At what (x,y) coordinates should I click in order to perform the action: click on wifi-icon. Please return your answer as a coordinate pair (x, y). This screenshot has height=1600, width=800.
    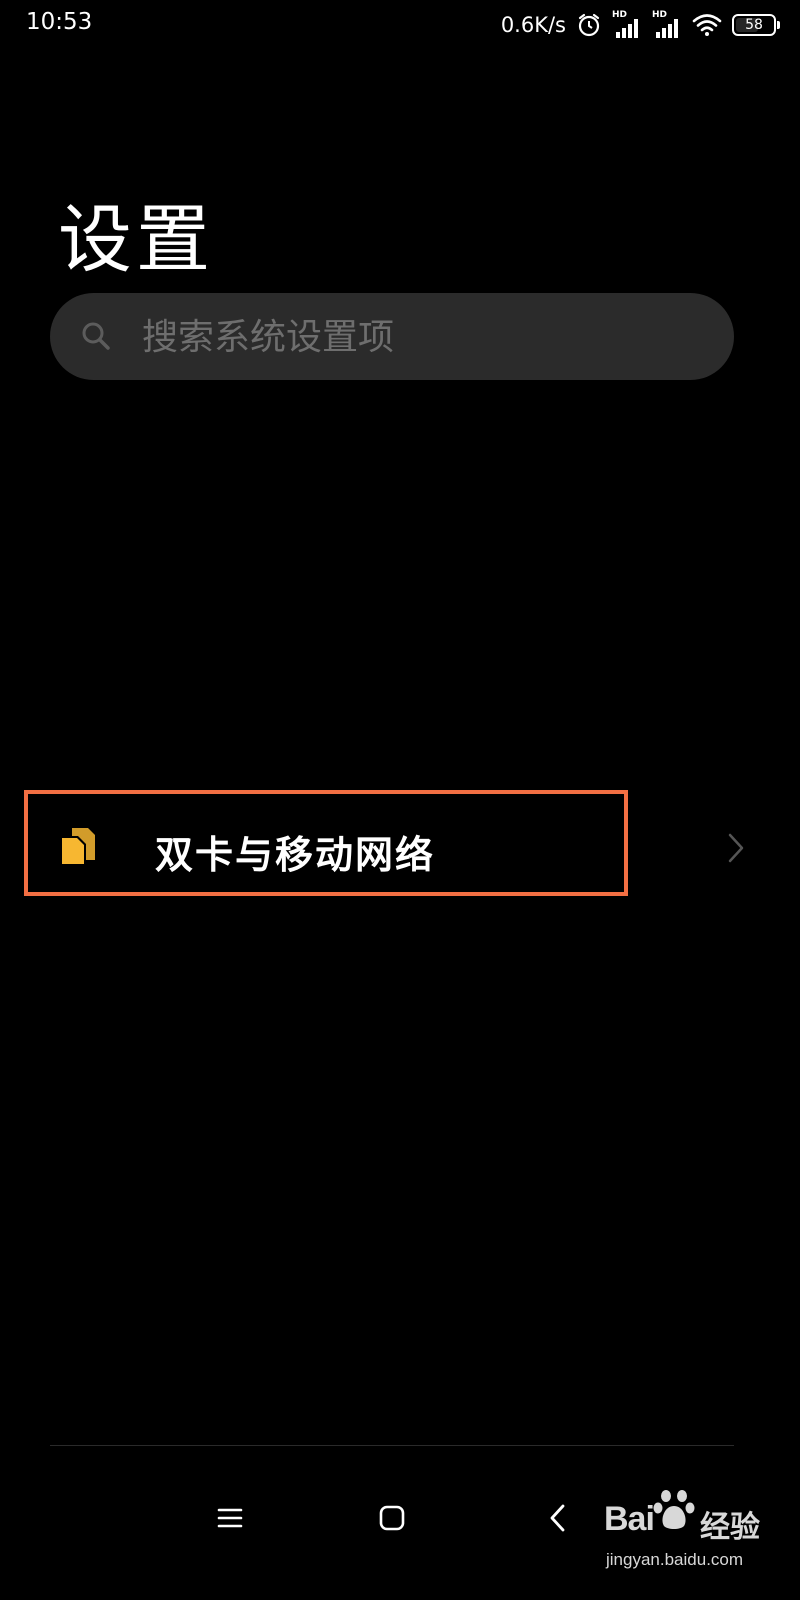
    Looking at the image, I should click on (707, 25).